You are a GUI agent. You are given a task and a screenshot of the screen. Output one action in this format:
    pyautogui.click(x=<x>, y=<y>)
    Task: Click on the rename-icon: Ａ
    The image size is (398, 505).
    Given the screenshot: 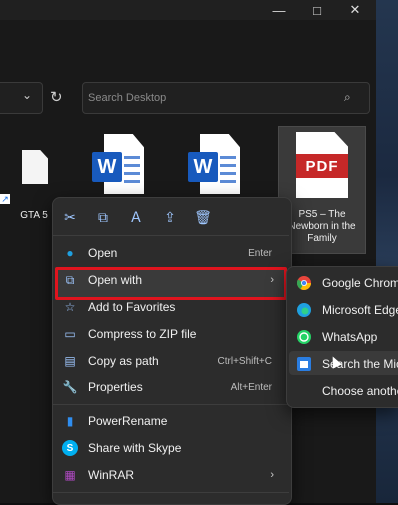 What is the action you would take?
    pyautogui.click(x=136, y=217)
    